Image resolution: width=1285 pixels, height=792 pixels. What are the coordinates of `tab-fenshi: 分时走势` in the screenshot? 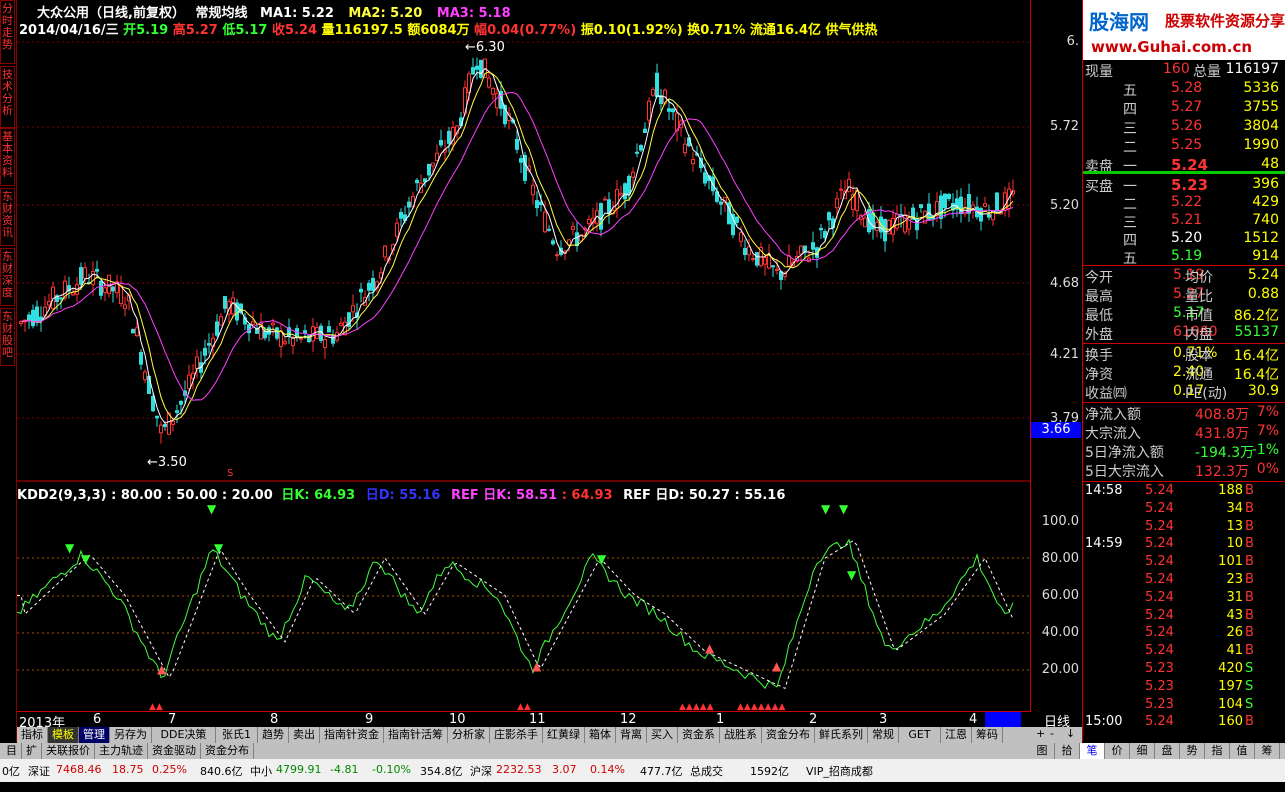 It's located at (7, 32).